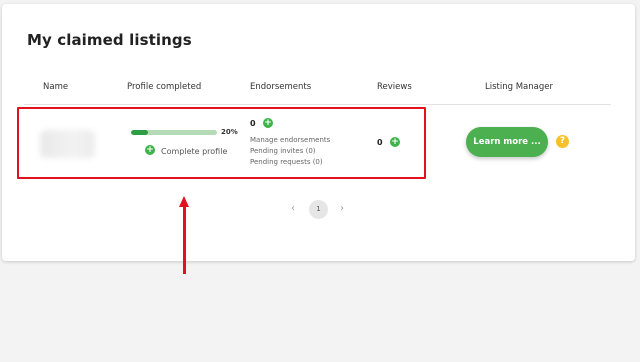 This screenshot has width=640, height=362. Describe the element at coordinates (394, 87) in the screenshot. I see `column-header-reviews: Reviews` at that location.